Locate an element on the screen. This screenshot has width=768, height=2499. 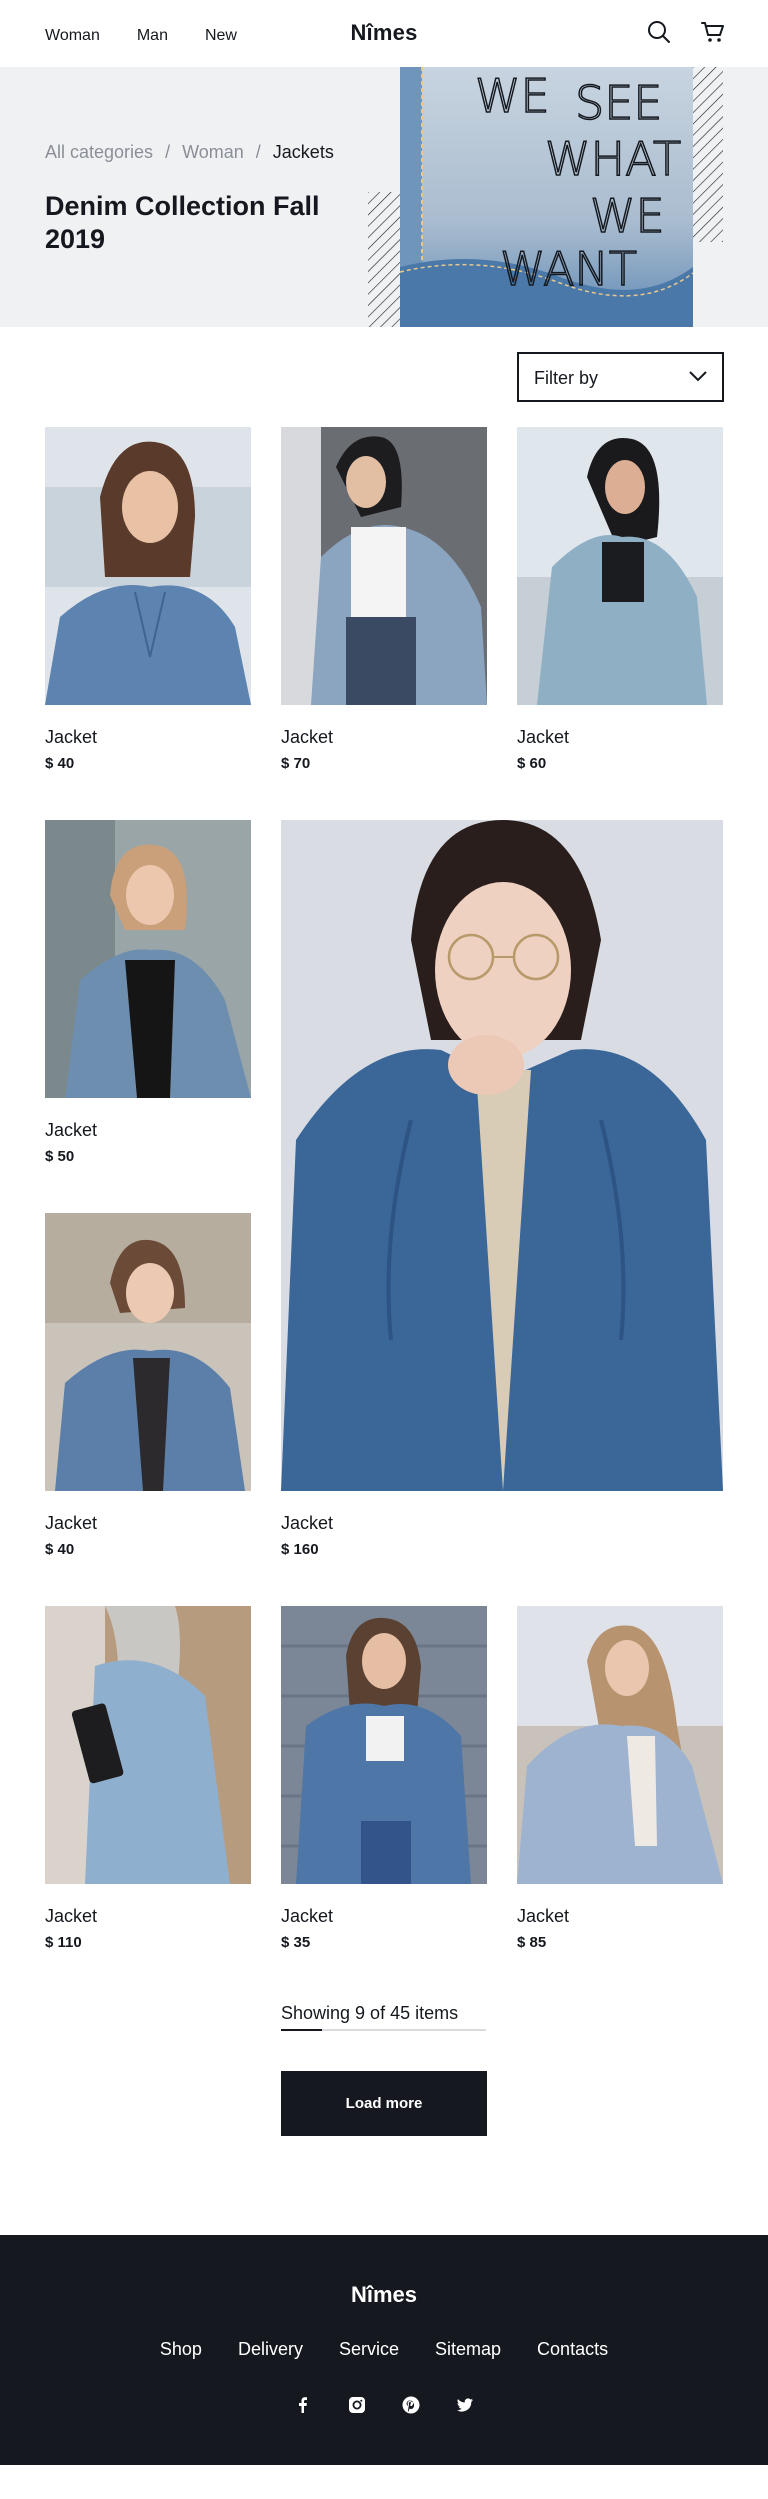
items-count: Showing 9 of 45 items is located at coordinates (370, 2013).